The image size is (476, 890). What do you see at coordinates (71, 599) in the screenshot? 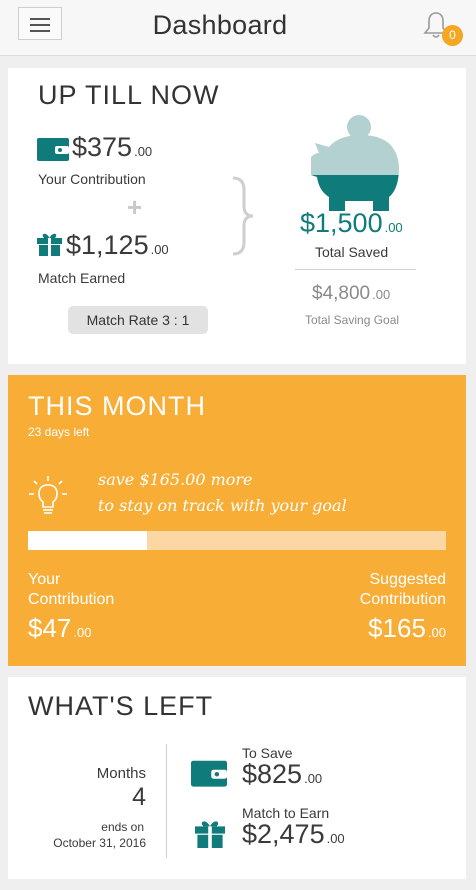
I see `your-contribution-label-2: Contribution` at bounding box center [71, 599].